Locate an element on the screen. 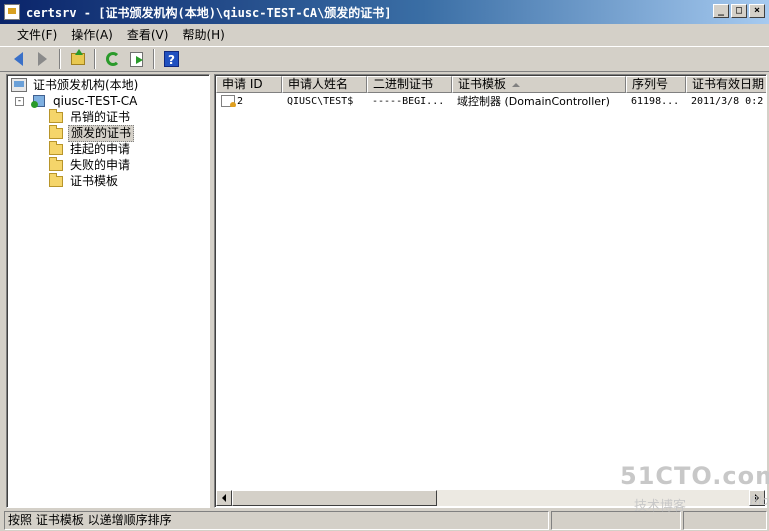  minimize-button: _ is located at coordinates (721, 11).